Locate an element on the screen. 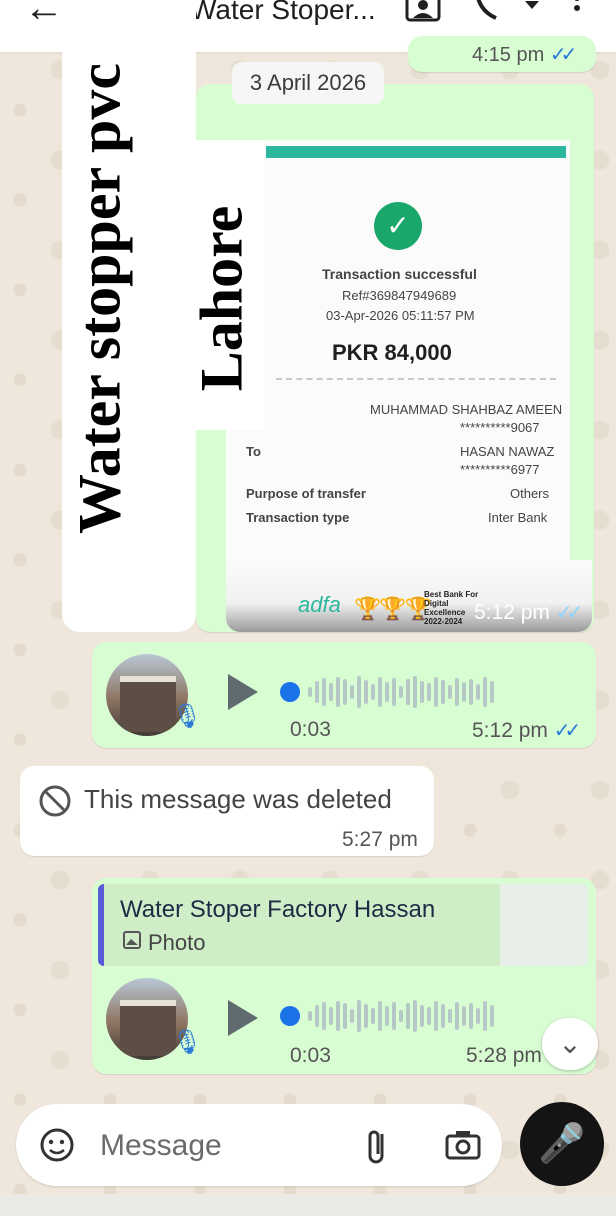 This screenshot has height=1216, width=616. more-vert-icon is located at coordinates (577, 14).